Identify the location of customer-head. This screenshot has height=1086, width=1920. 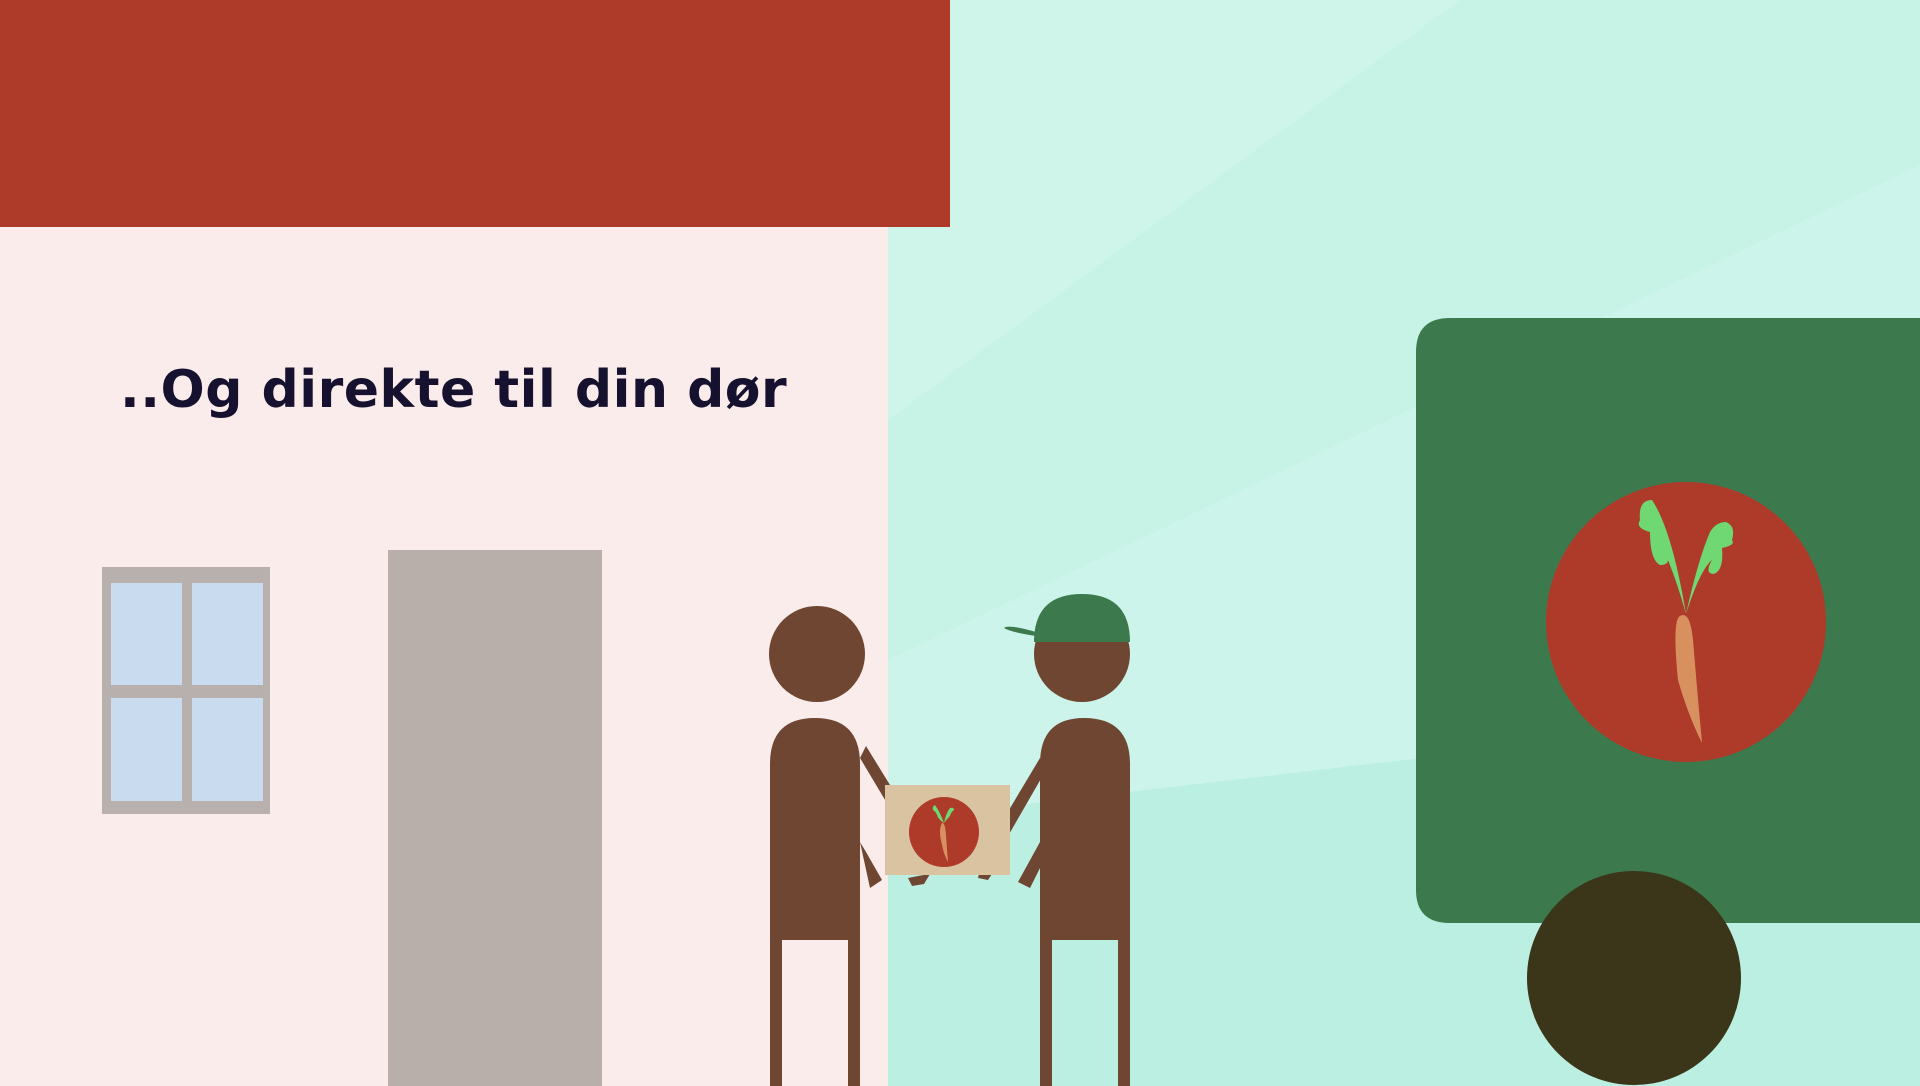
(817, 654).